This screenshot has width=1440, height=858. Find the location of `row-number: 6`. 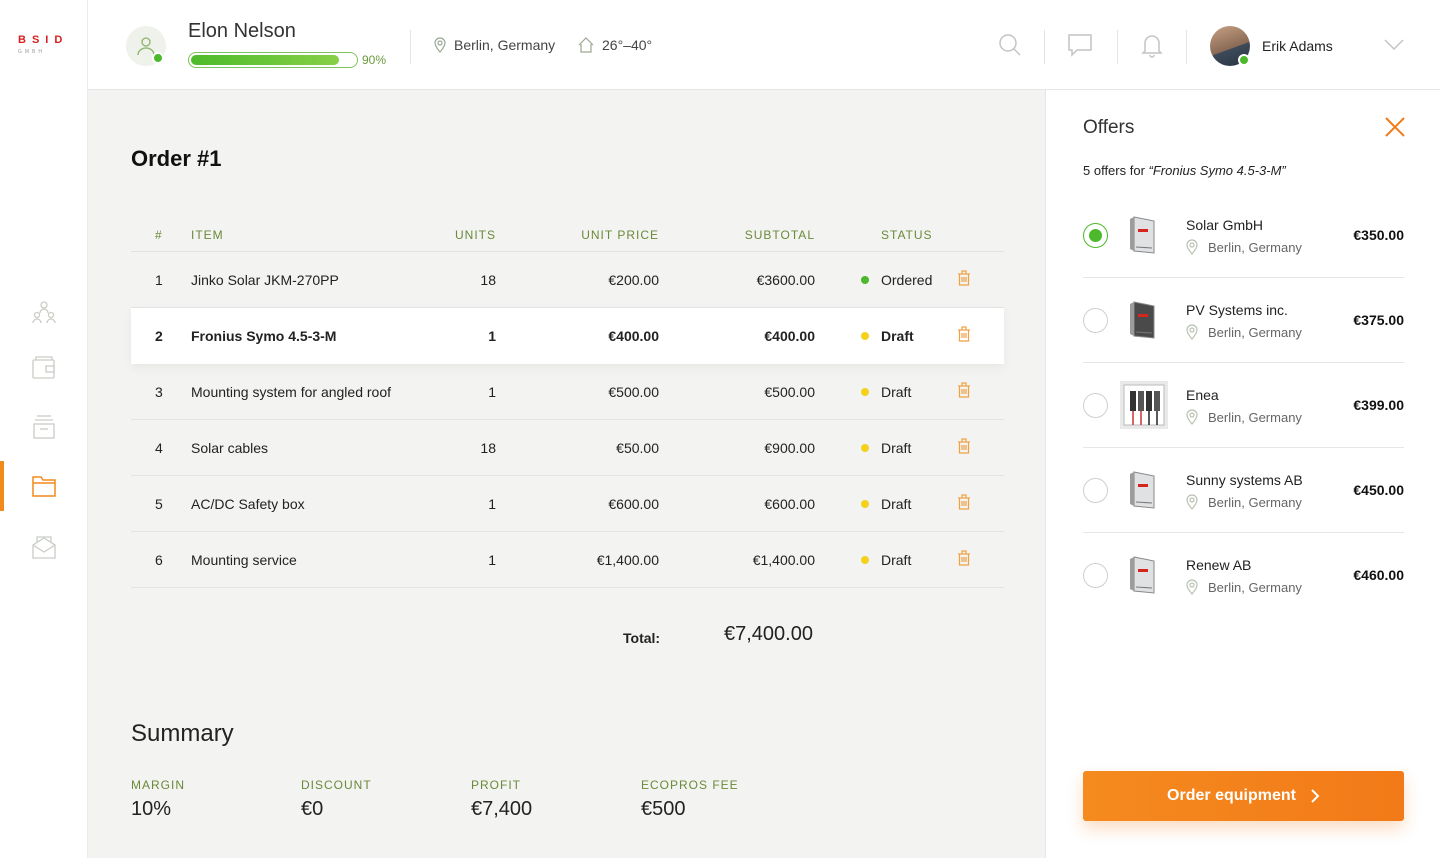

row-number: 6 is located at coordinates (159, 560).